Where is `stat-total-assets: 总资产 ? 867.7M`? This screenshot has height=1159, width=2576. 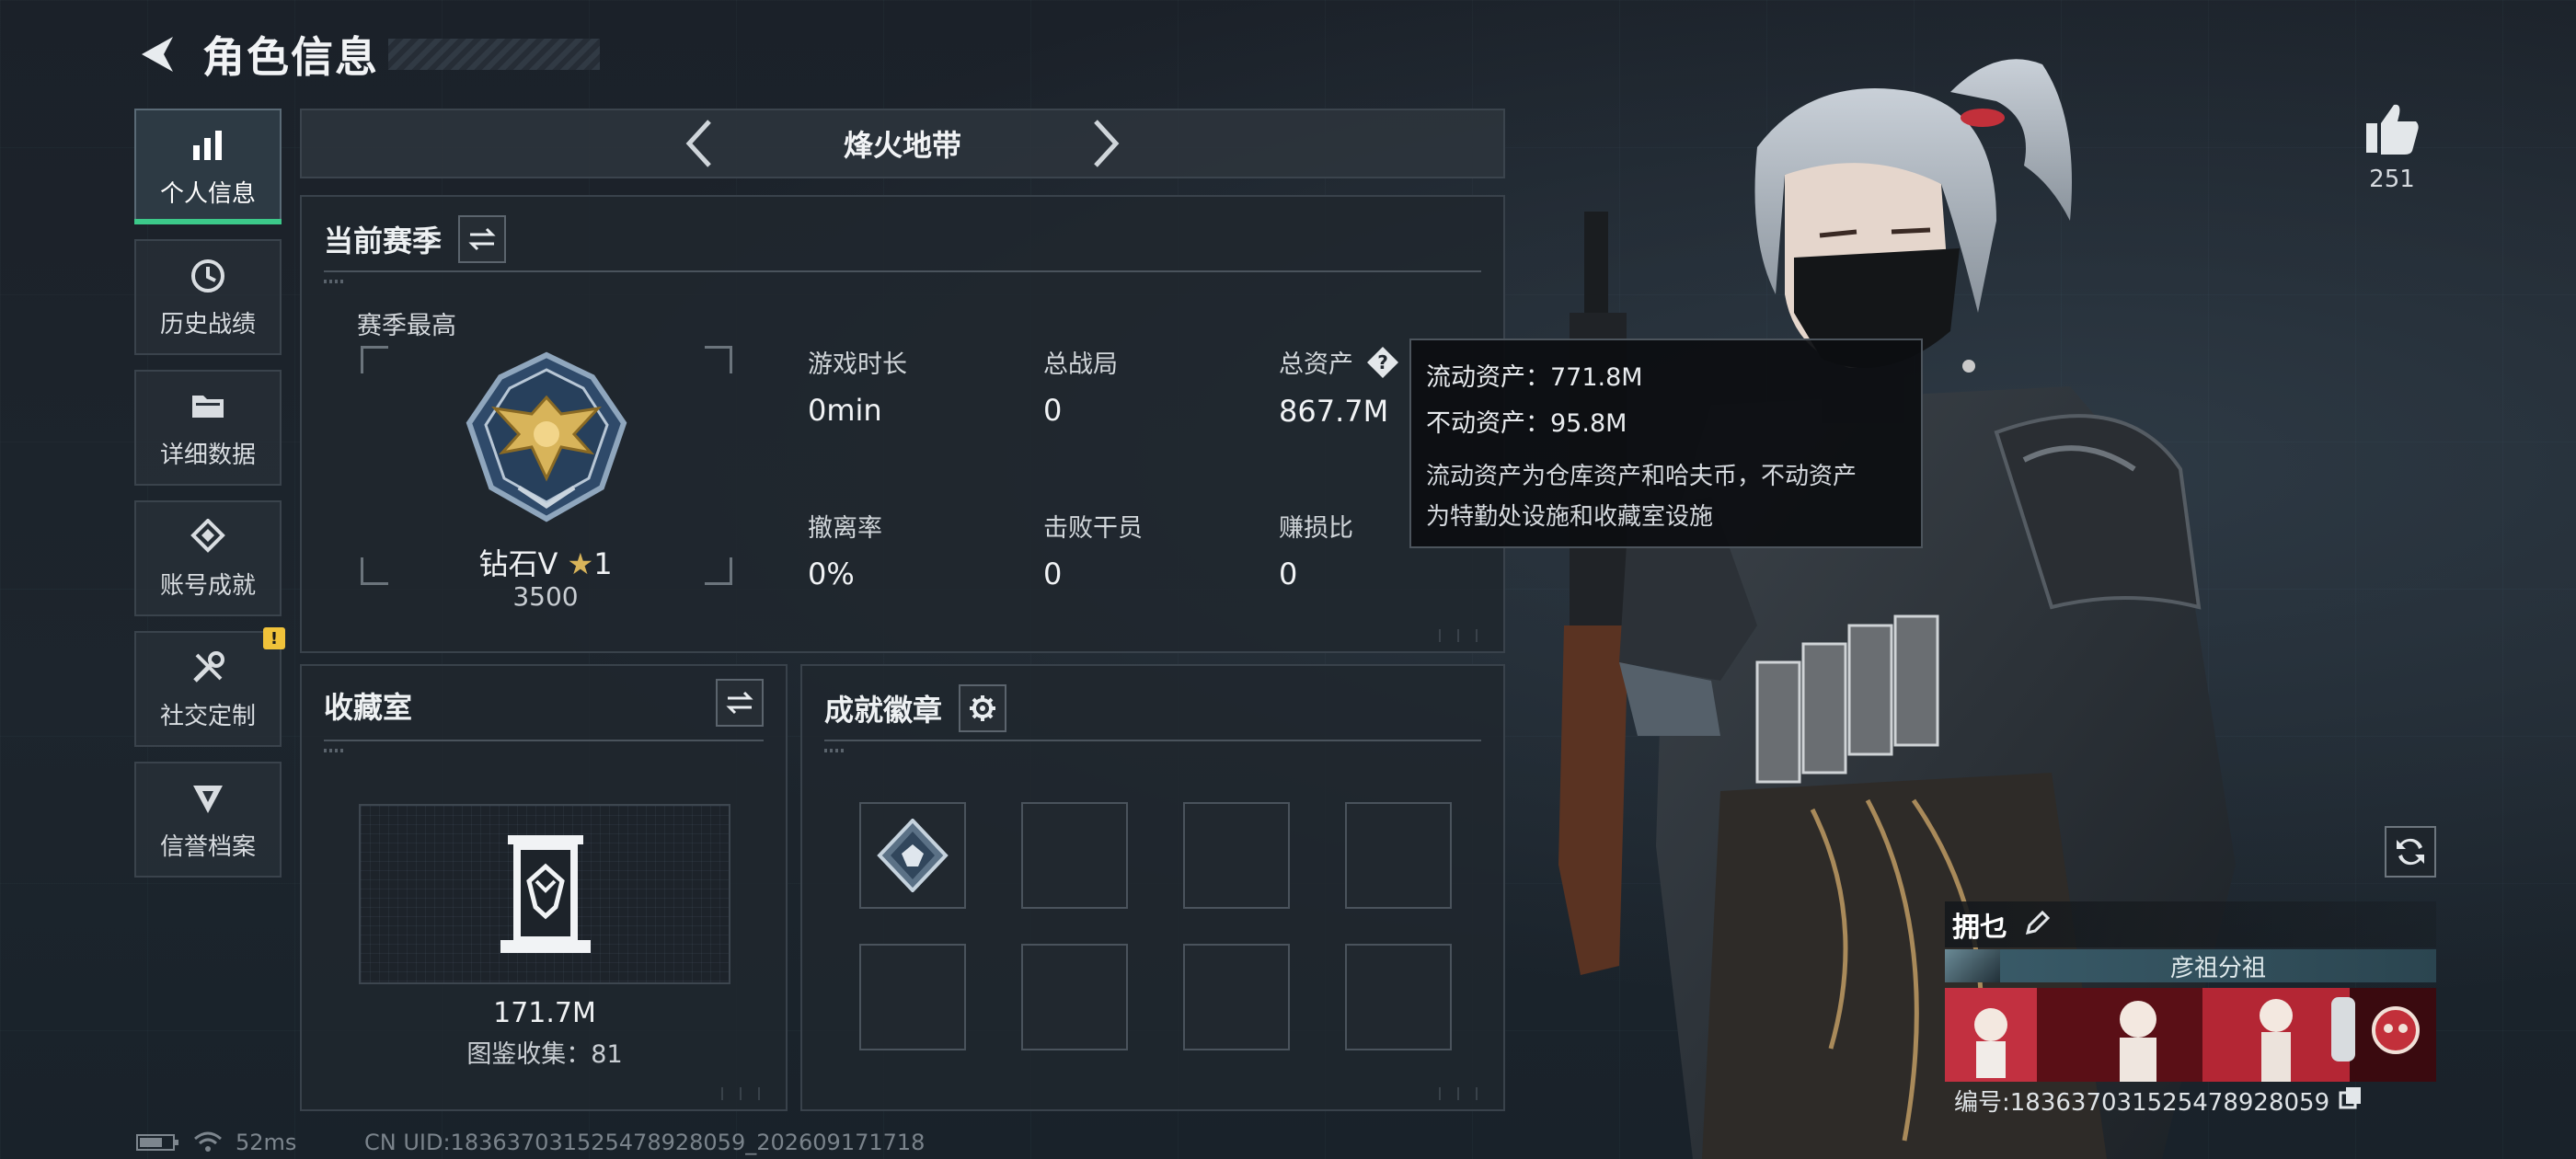
stat-total-assets: 总资产 ? 867.7M is located at coordinates (1339, 386).